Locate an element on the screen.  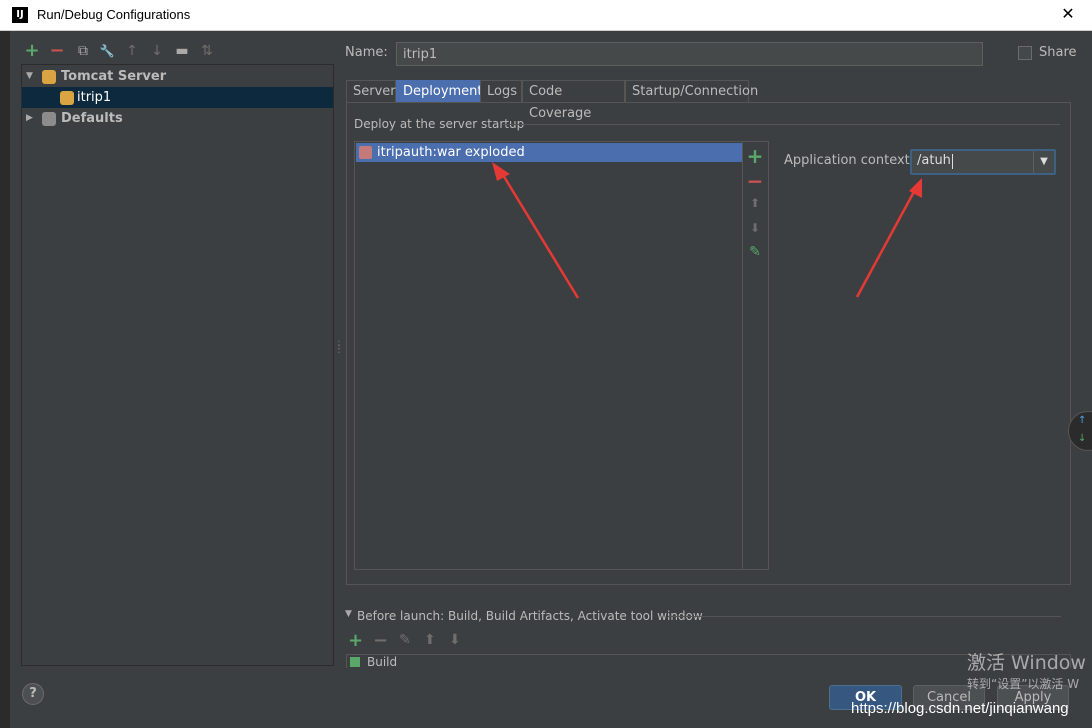
arrow-up-icon: ↑ is located at coordinates (1082, 420).